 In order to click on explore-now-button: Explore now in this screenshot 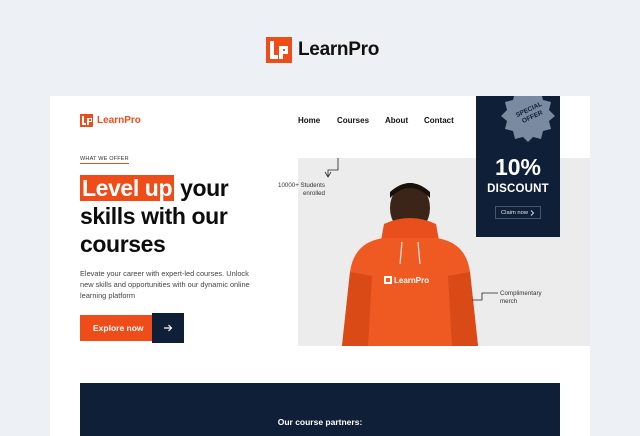, I will do `click(132, 328)`.